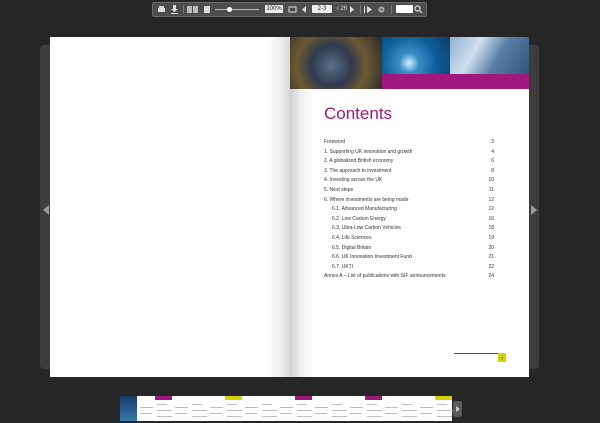 This screenshot has width=600, height=423. I want to click on zoom-level: 100%, so click(274, 9).